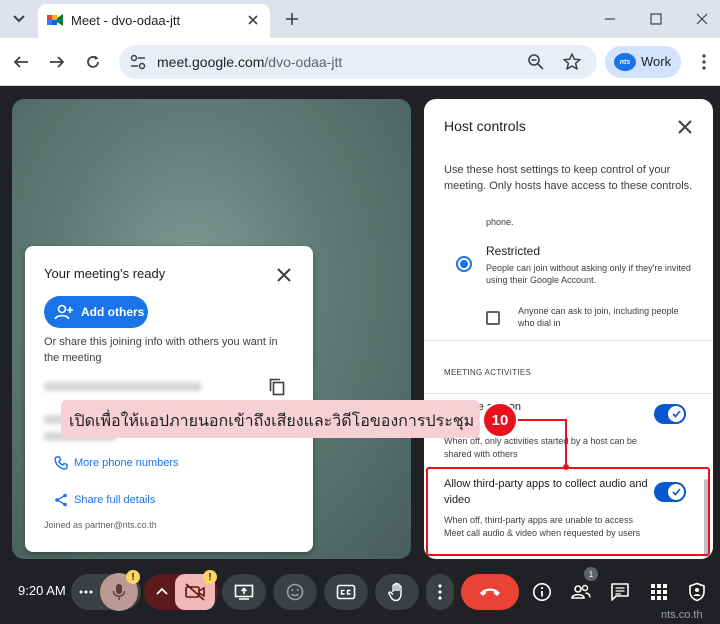 This screenshot has height=624, width=720. Describe the element at coordinates (591, 574) in the screenshot. I see `people-count-badge: 1` at that location.